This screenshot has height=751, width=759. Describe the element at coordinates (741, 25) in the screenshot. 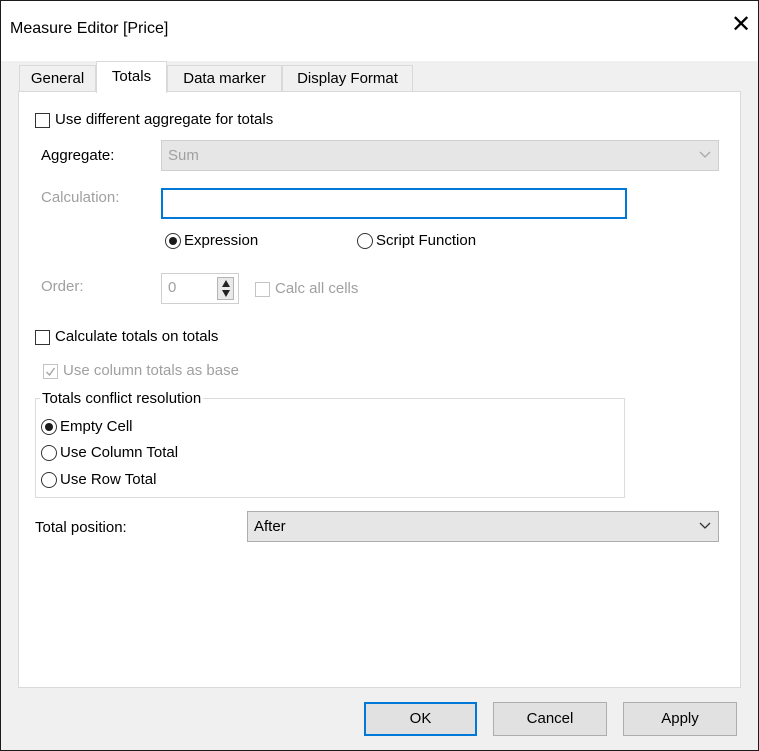

I see `close-icon: ✕` at that location.